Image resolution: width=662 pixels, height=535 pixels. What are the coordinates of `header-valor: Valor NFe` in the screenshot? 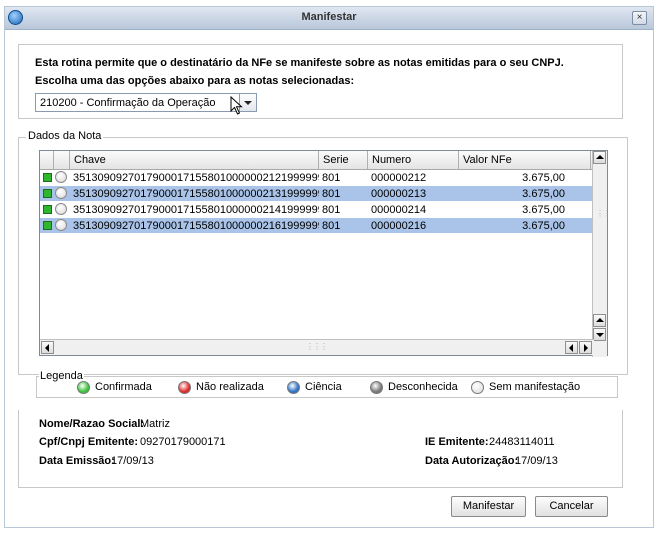 It's located at (525, 160).